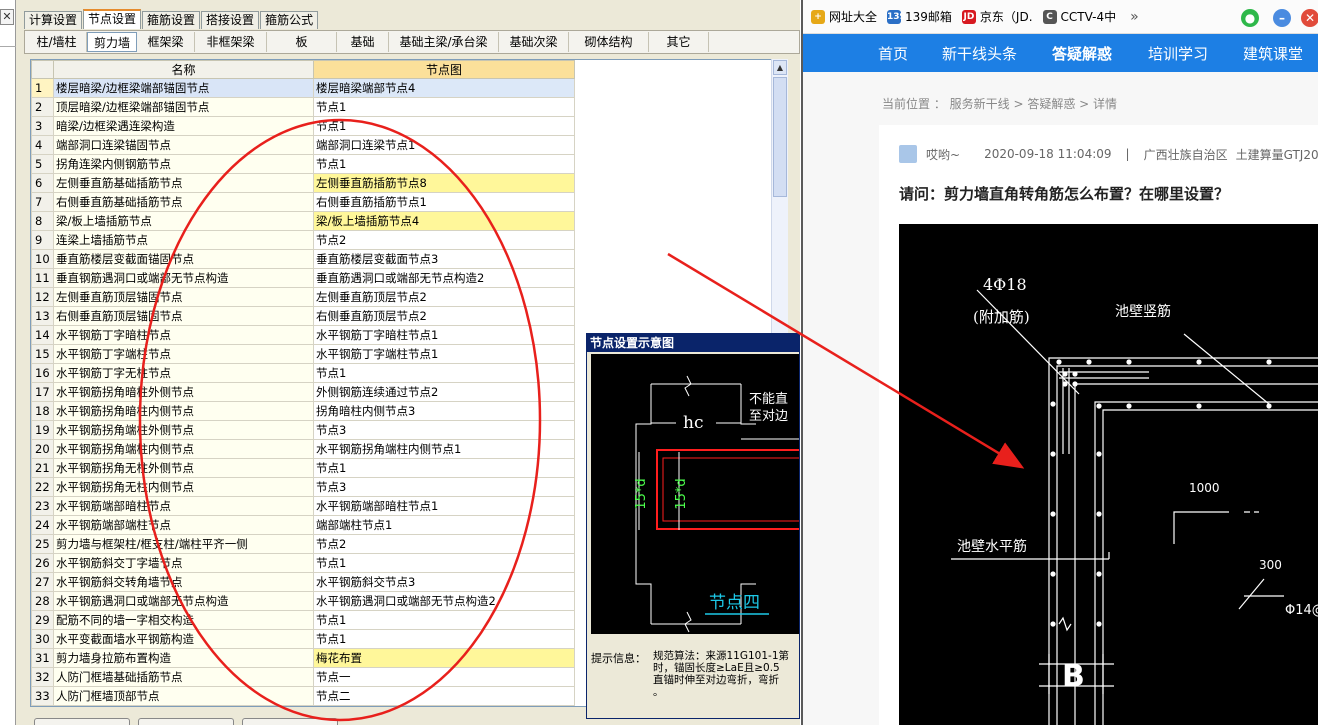  Describe the element at coordinates (444, 335) in the screenshot. I see `node-diagram-cell: 水平钢筋丁字暗柱节点1` at that location.